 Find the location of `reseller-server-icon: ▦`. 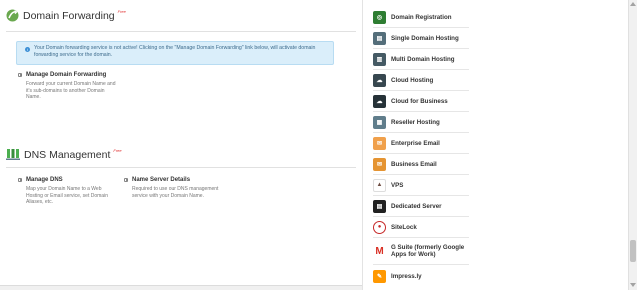

reseller-server-icon: ▦ is located at coordinates (379, 122).